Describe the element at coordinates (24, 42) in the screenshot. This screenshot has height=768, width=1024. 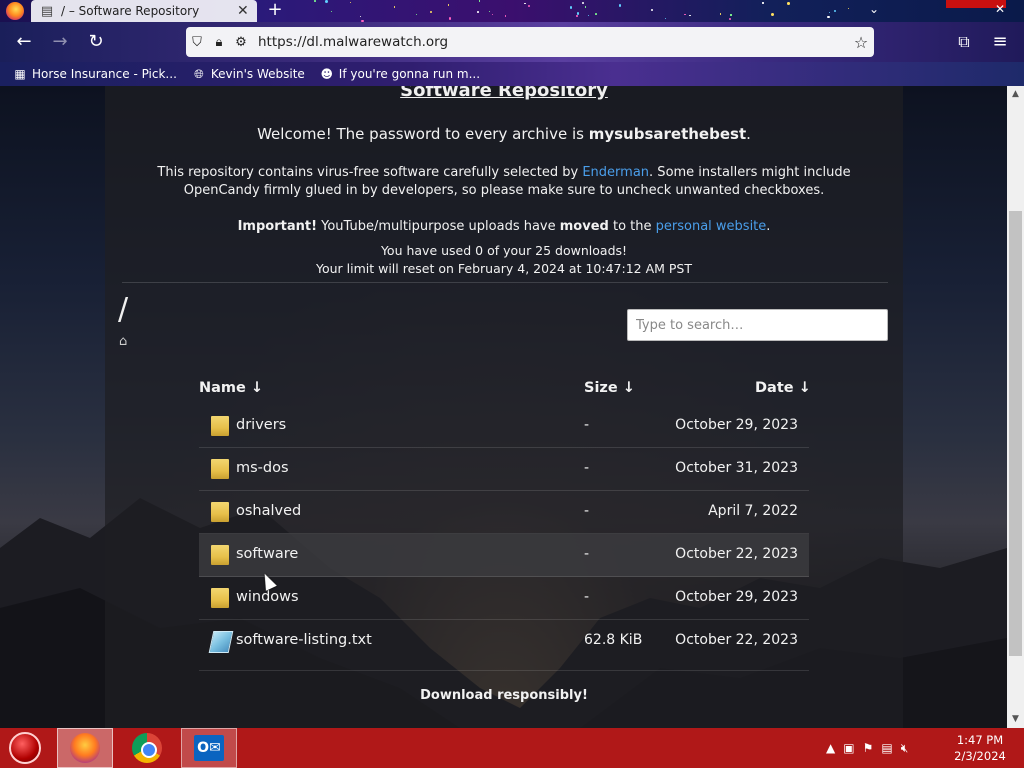
I see `back-icon: ←` at that location.